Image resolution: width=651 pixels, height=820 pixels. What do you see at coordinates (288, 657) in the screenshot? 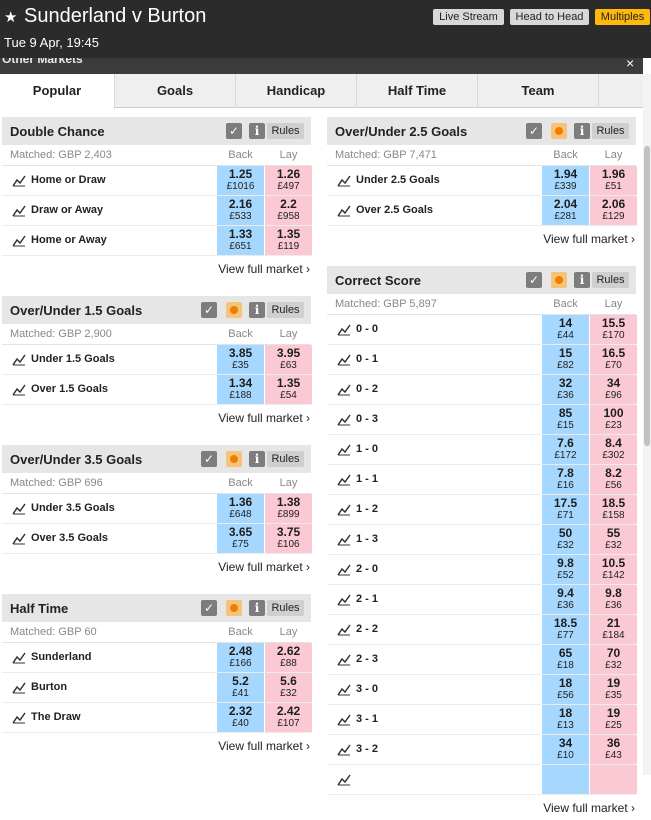
I see `lay-price-button: 2.62 £88` at bounding box center [288, 657].